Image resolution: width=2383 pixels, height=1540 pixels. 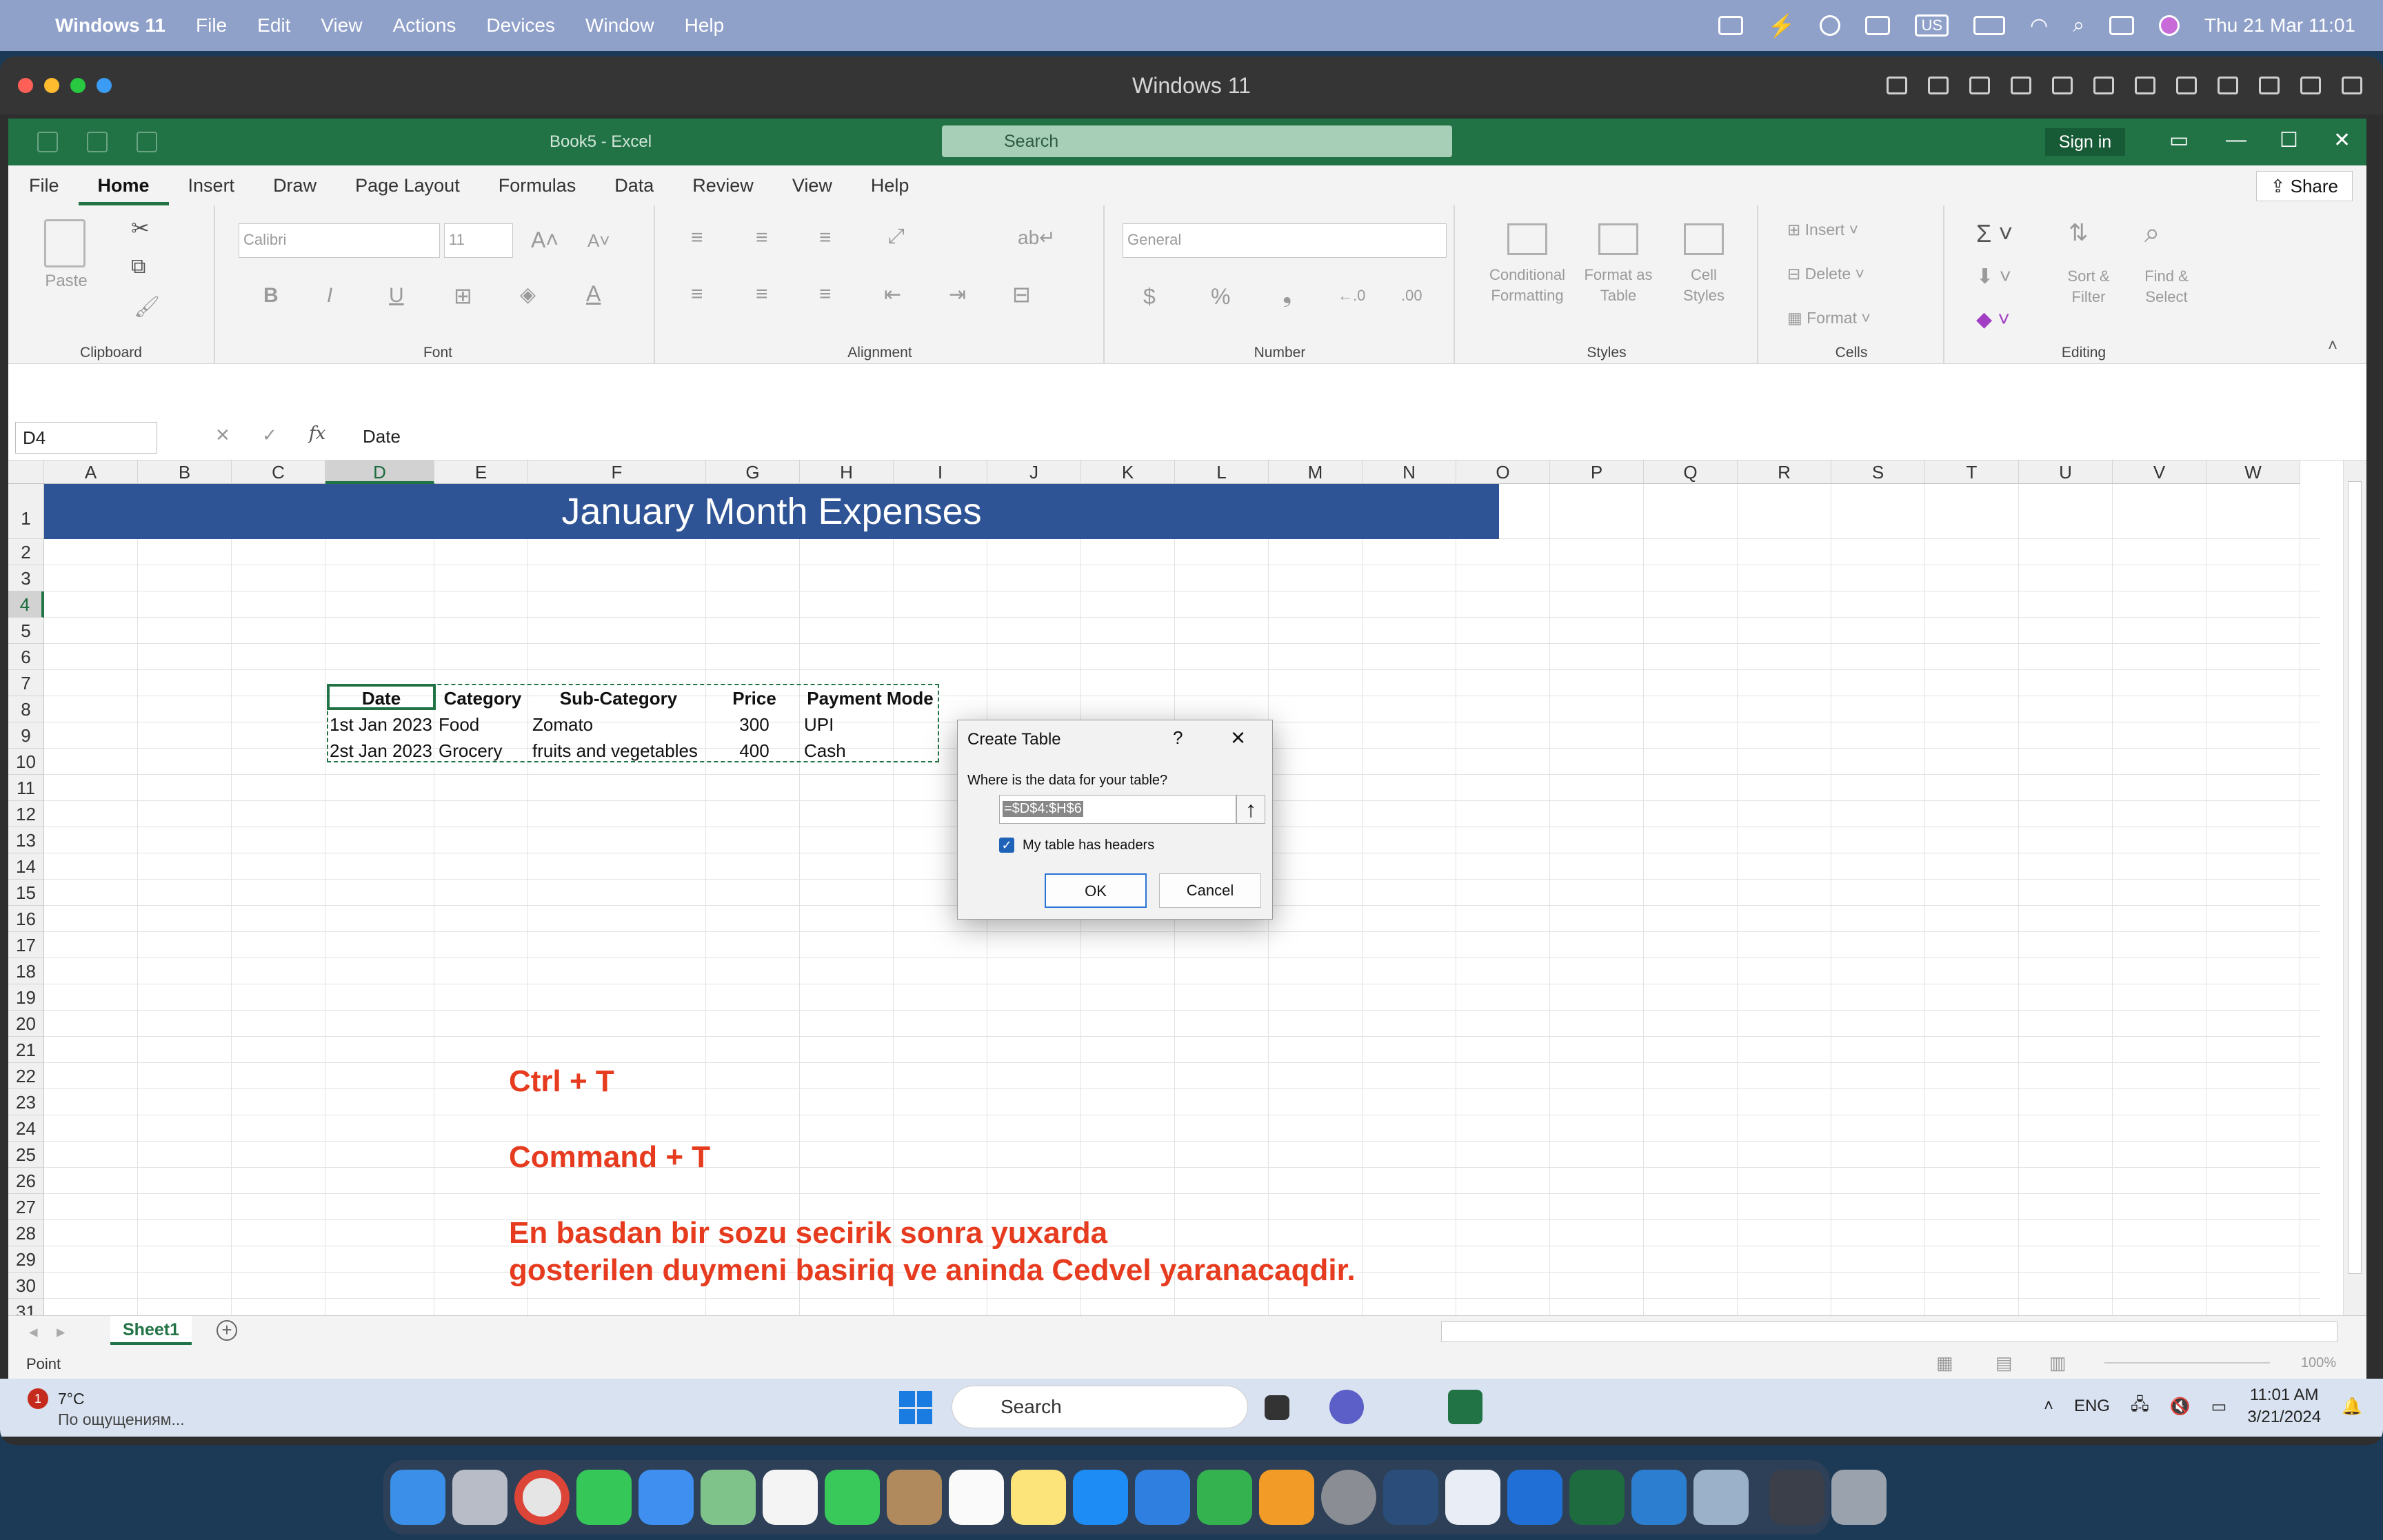 I want to click on prev-sheet-icon: ◂, so click(x=33, y=1332).